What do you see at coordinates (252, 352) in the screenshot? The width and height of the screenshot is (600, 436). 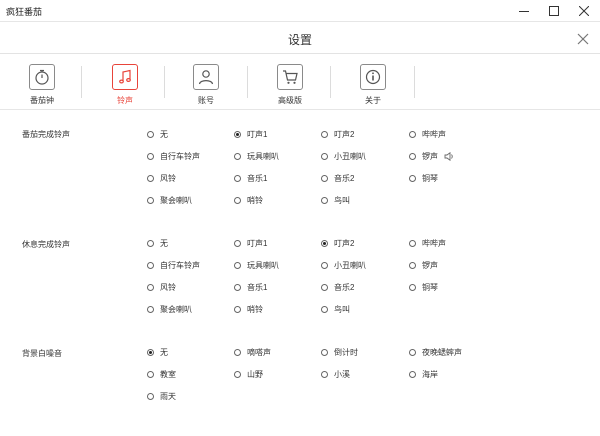 I see `radio-option: 嘀嗒声` at bounding box center [252, 352].